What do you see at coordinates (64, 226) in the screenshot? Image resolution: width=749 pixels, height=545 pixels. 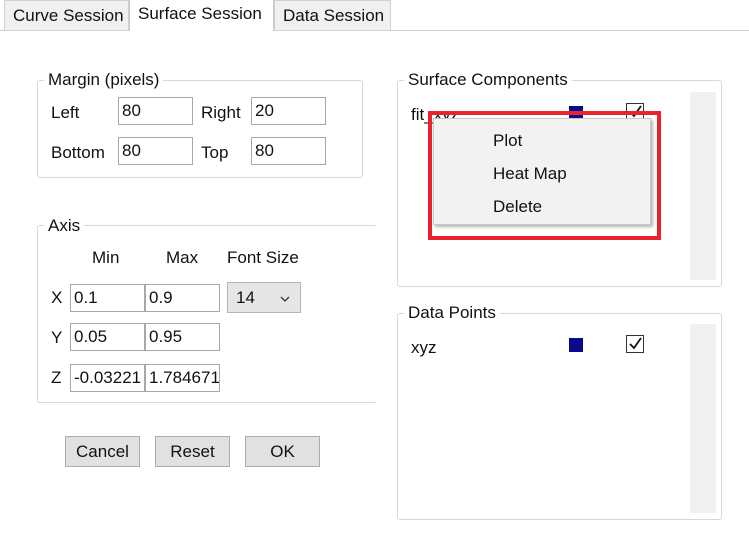 I see `axis-group-title: Axis` at bounding box center [64, 226].